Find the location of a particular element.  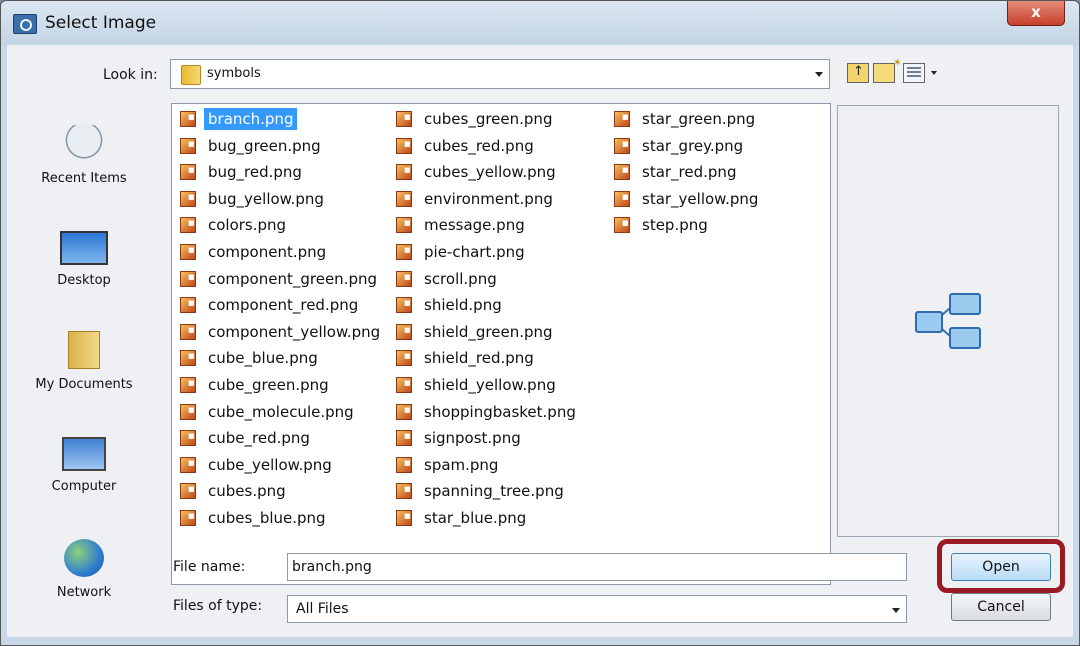

file-item-label: step.png is located at coordinates (675, 225).